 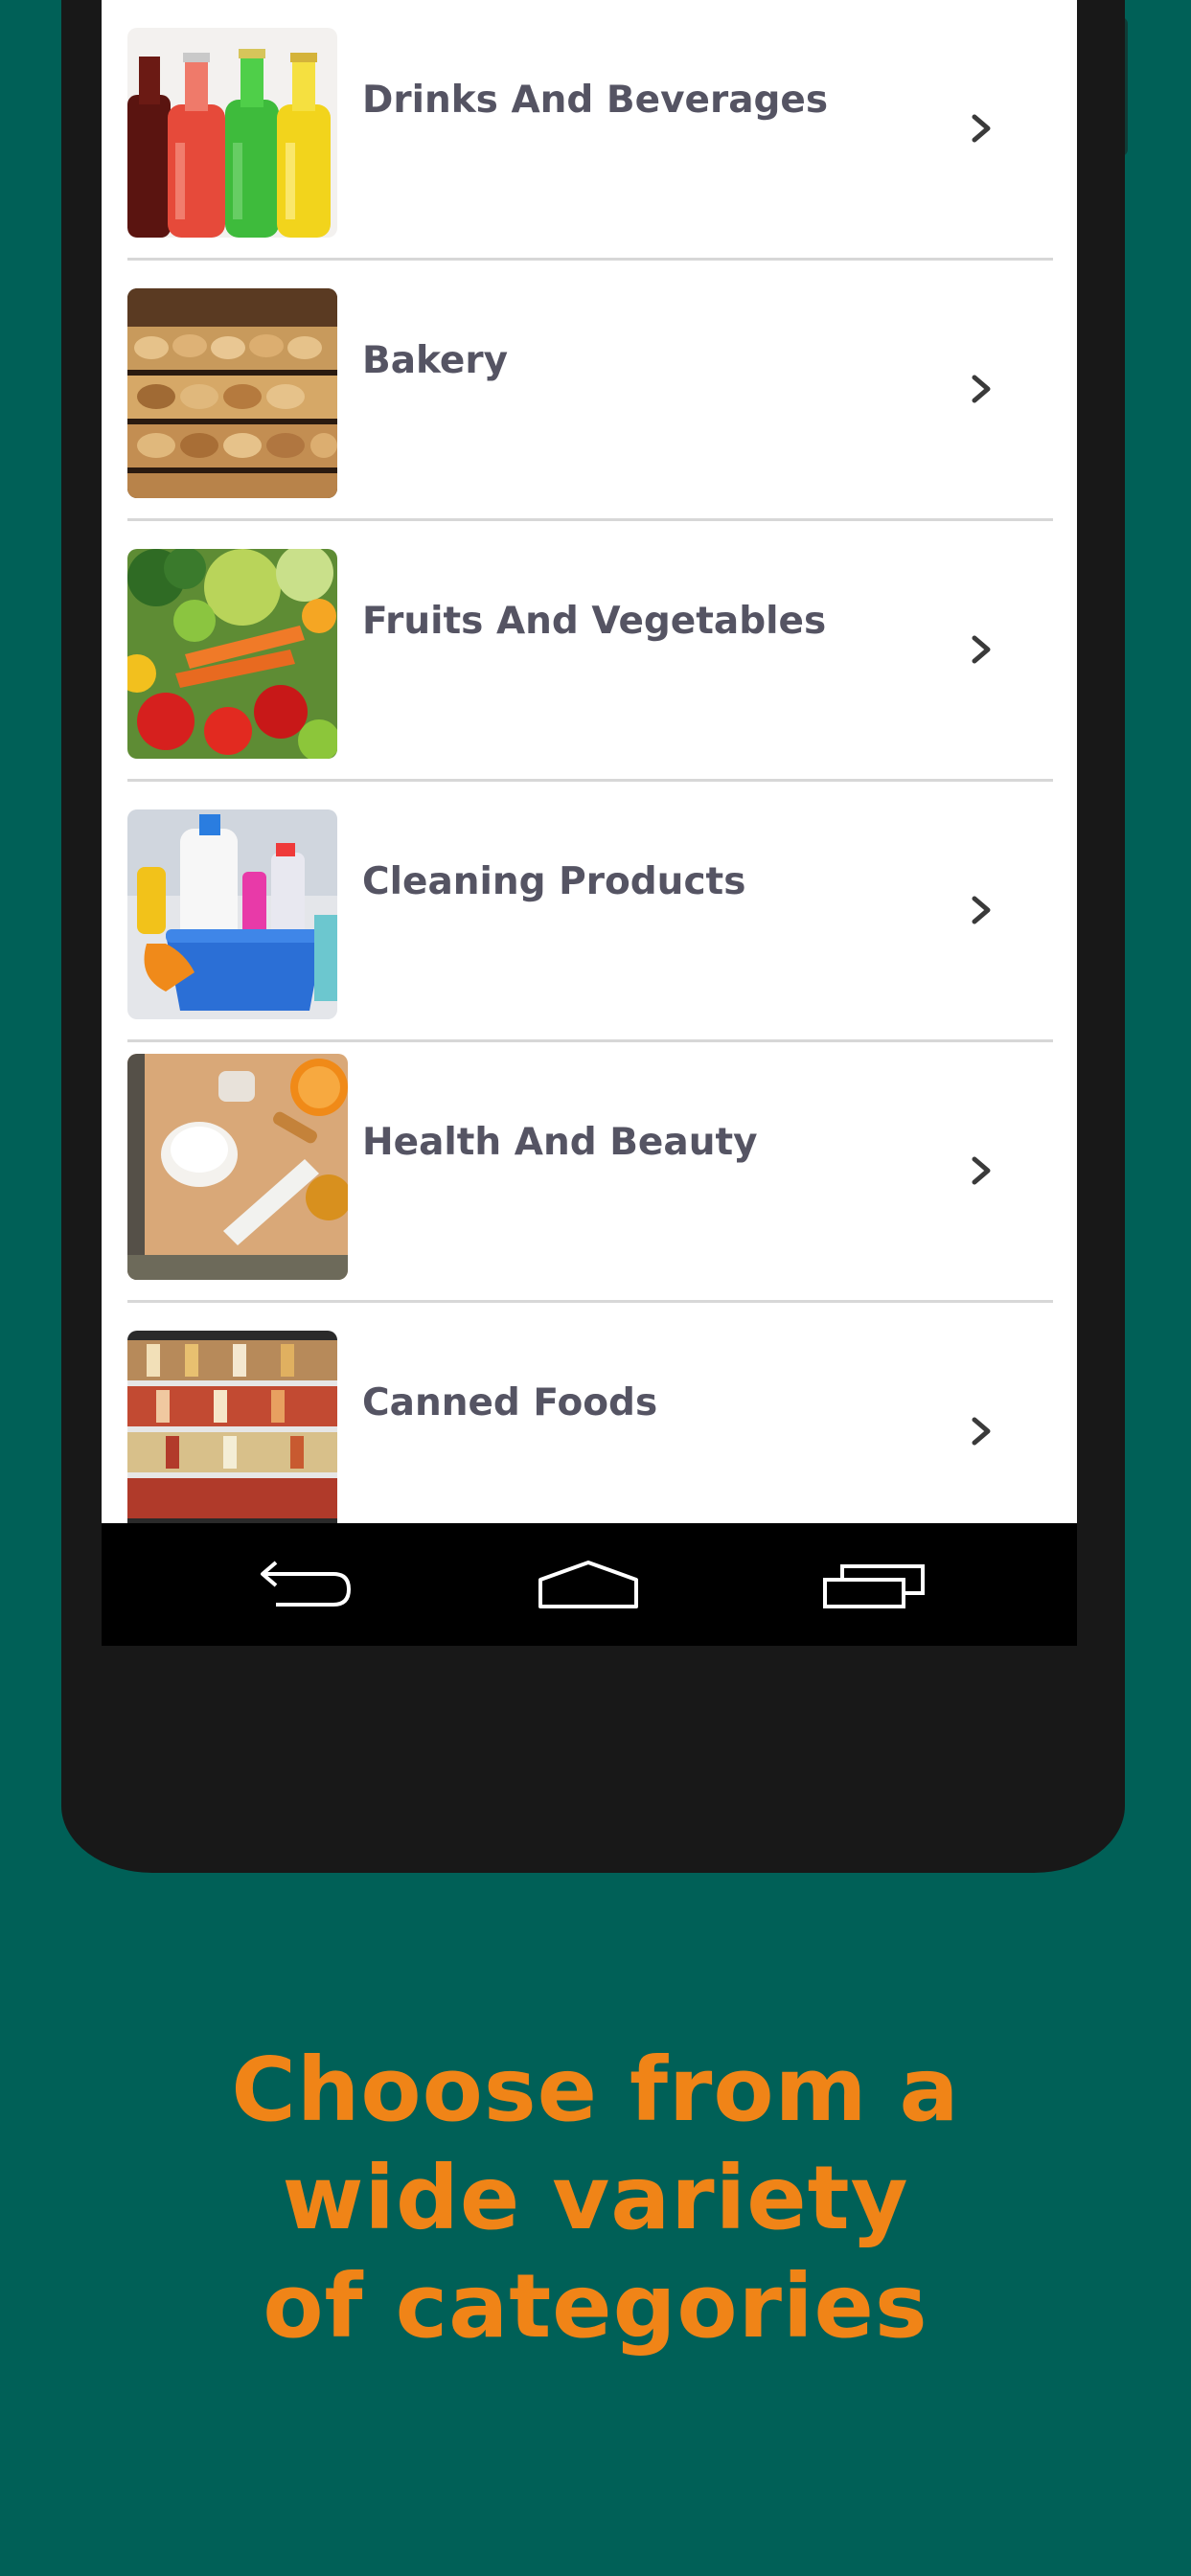 What do you see at coordinates (232, 133) in the screenshot?
I see `drinks-image` at bounding box center [232, 133].